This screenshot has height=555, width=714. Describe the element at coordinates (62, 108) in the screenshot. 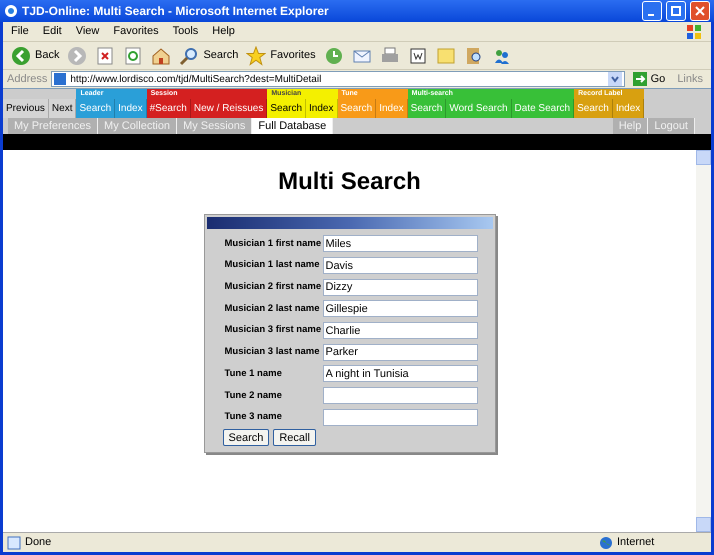

I see `nav-button: Next` at that location.